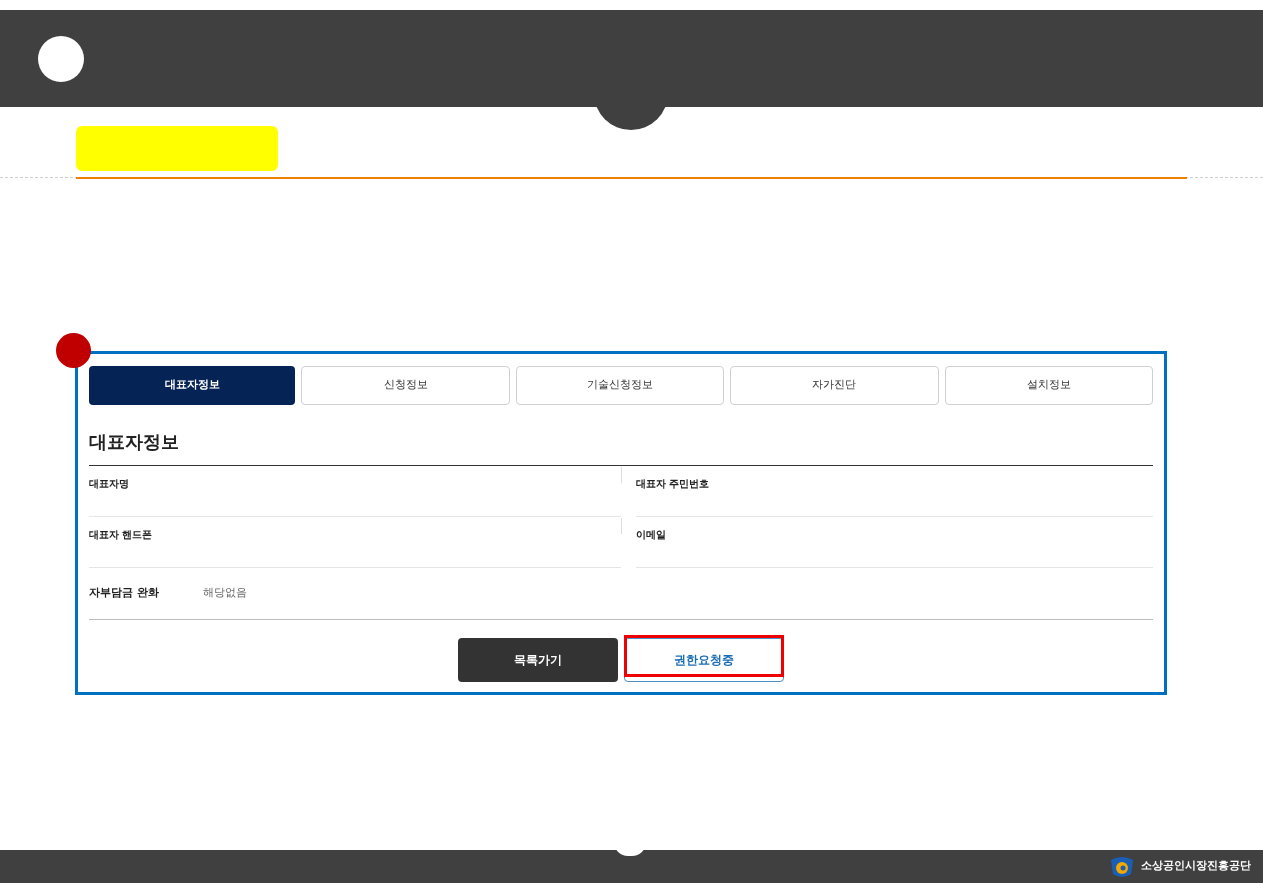 The width and height of the screenshot is (1263, 893). Describe the element at coordinates (538, 660) in the screenshot. I see `action-button: 목록가기` at that location.